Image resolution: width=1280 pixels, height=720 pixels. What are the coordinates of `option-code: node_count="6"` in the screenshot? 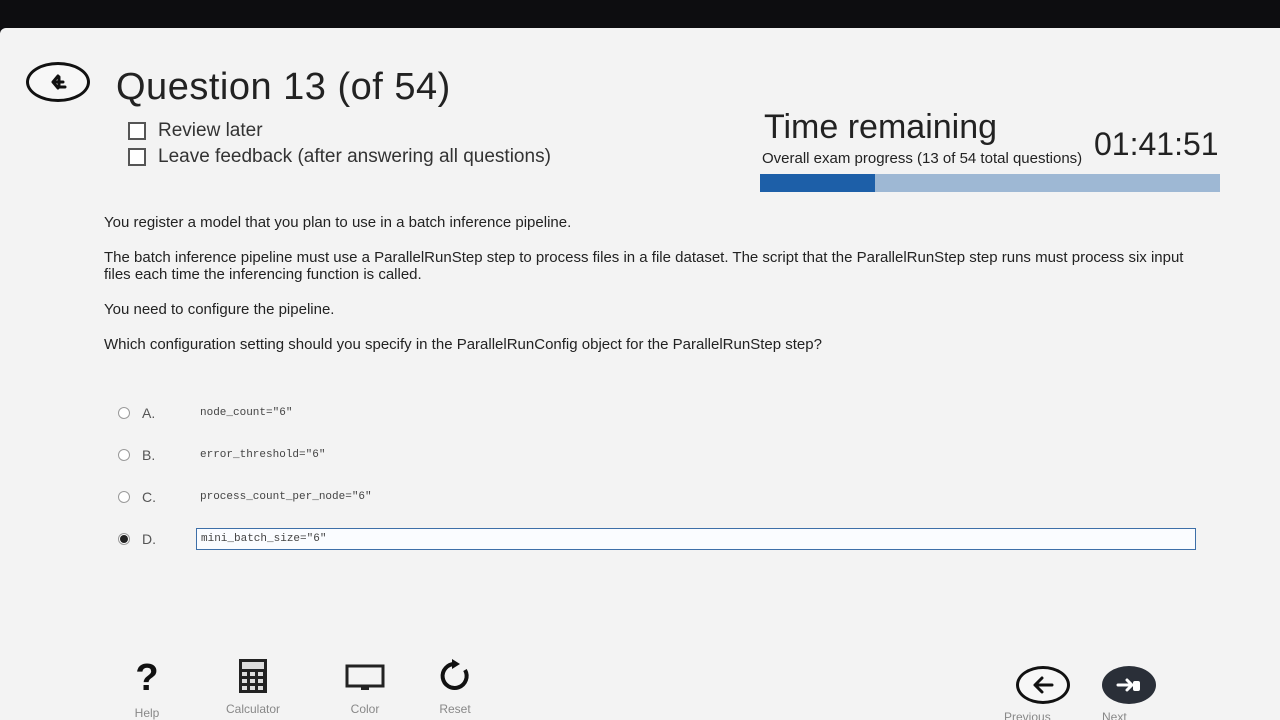 It's located at (246, 413).